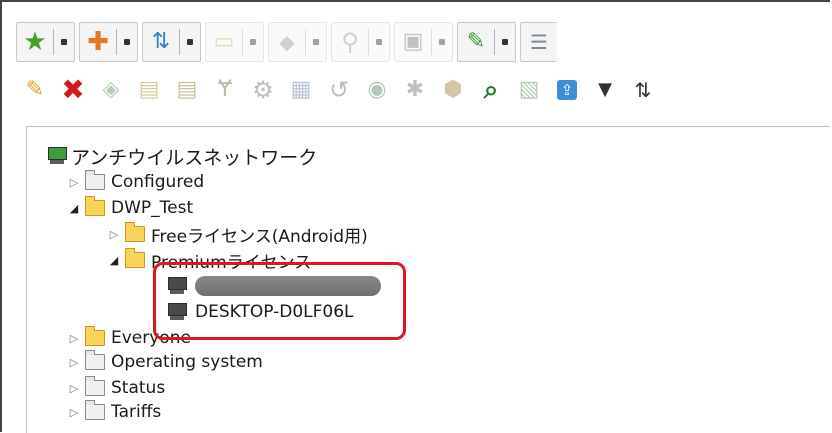 The height and width of the screenshot is (433, 832). I want to click on delete-button: ✖, so click(73, 90).